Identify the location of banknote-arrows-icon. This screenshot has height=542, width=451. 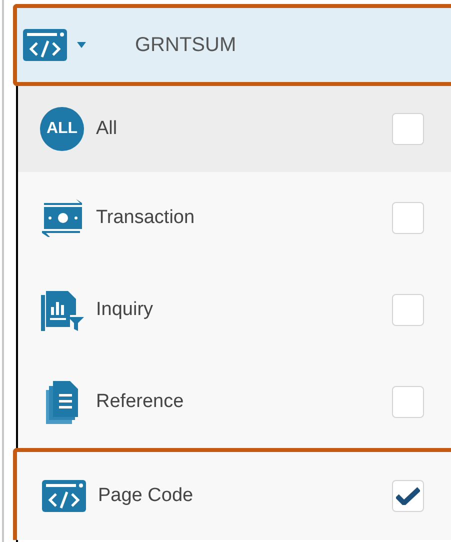
(62, 218).